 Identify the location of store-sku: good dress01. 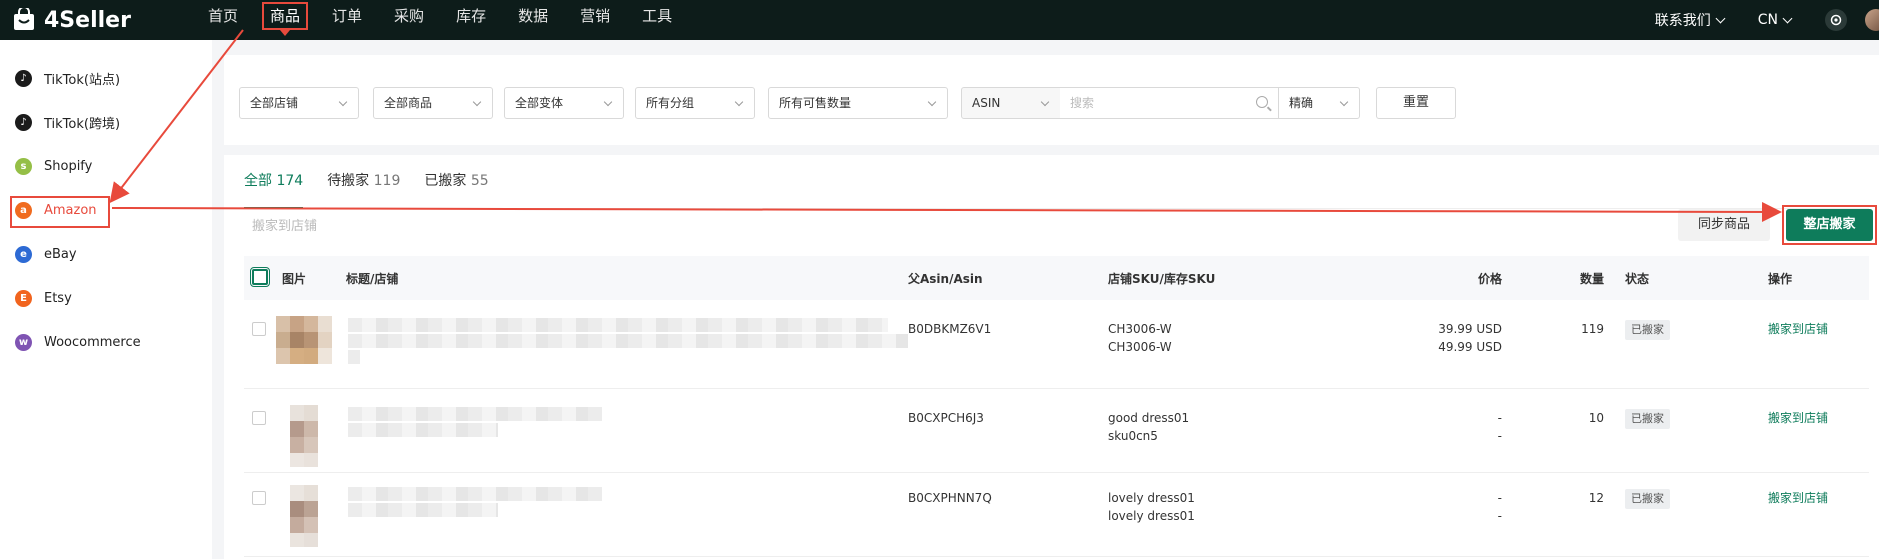
(1149, 418).